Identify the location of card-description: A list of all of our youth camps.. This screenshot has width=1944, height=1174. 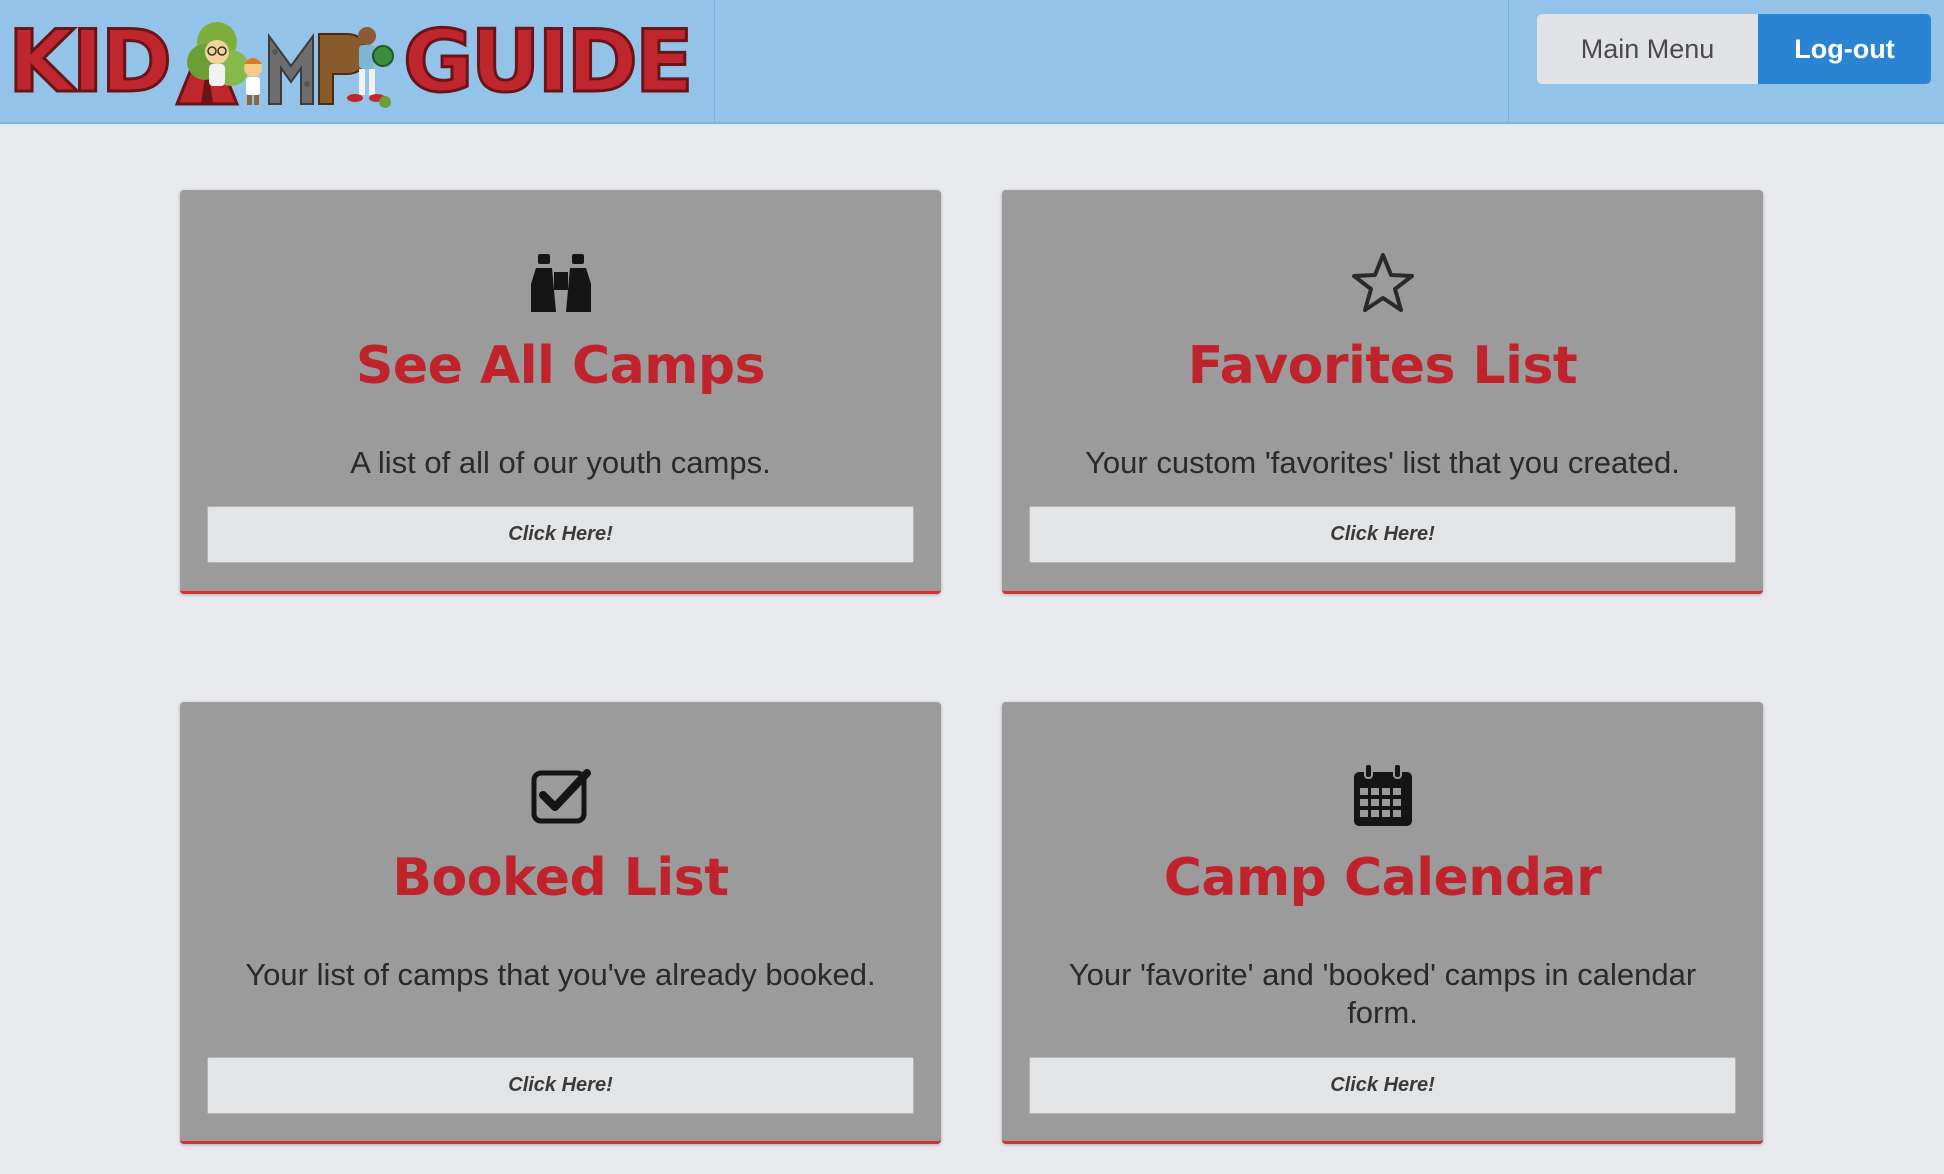
(560, 462).